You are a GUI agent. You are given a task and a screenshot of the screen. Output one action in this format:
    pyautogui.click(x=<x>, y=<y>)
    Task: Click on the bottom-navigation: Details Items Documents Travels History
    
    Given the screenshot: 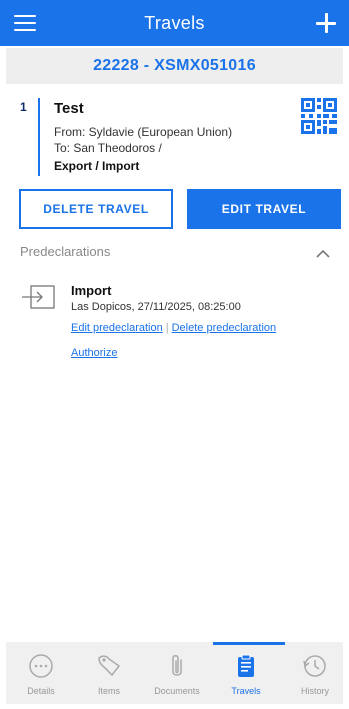 What is the action you would take?
    pyautogui.click(x=174, y=673)
    